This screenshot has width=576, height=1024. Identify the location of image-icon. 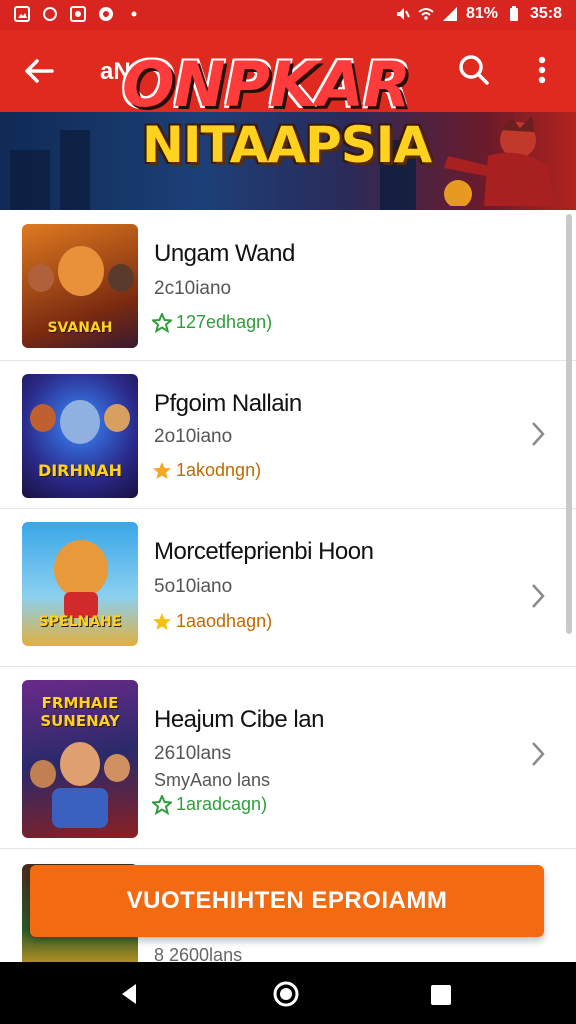
(78, 14).